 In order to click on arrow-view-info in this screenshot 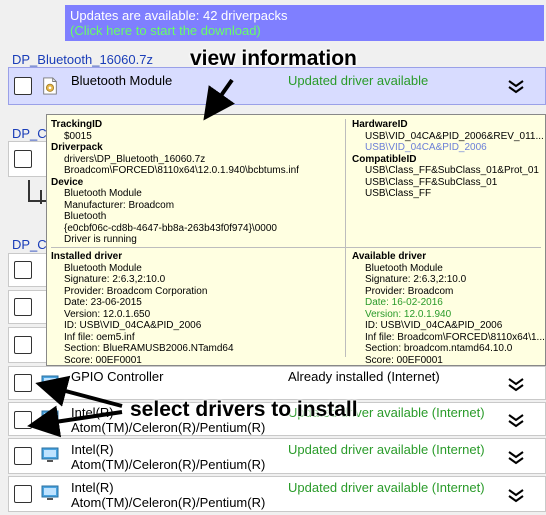, I will do `click(219, 99)`.